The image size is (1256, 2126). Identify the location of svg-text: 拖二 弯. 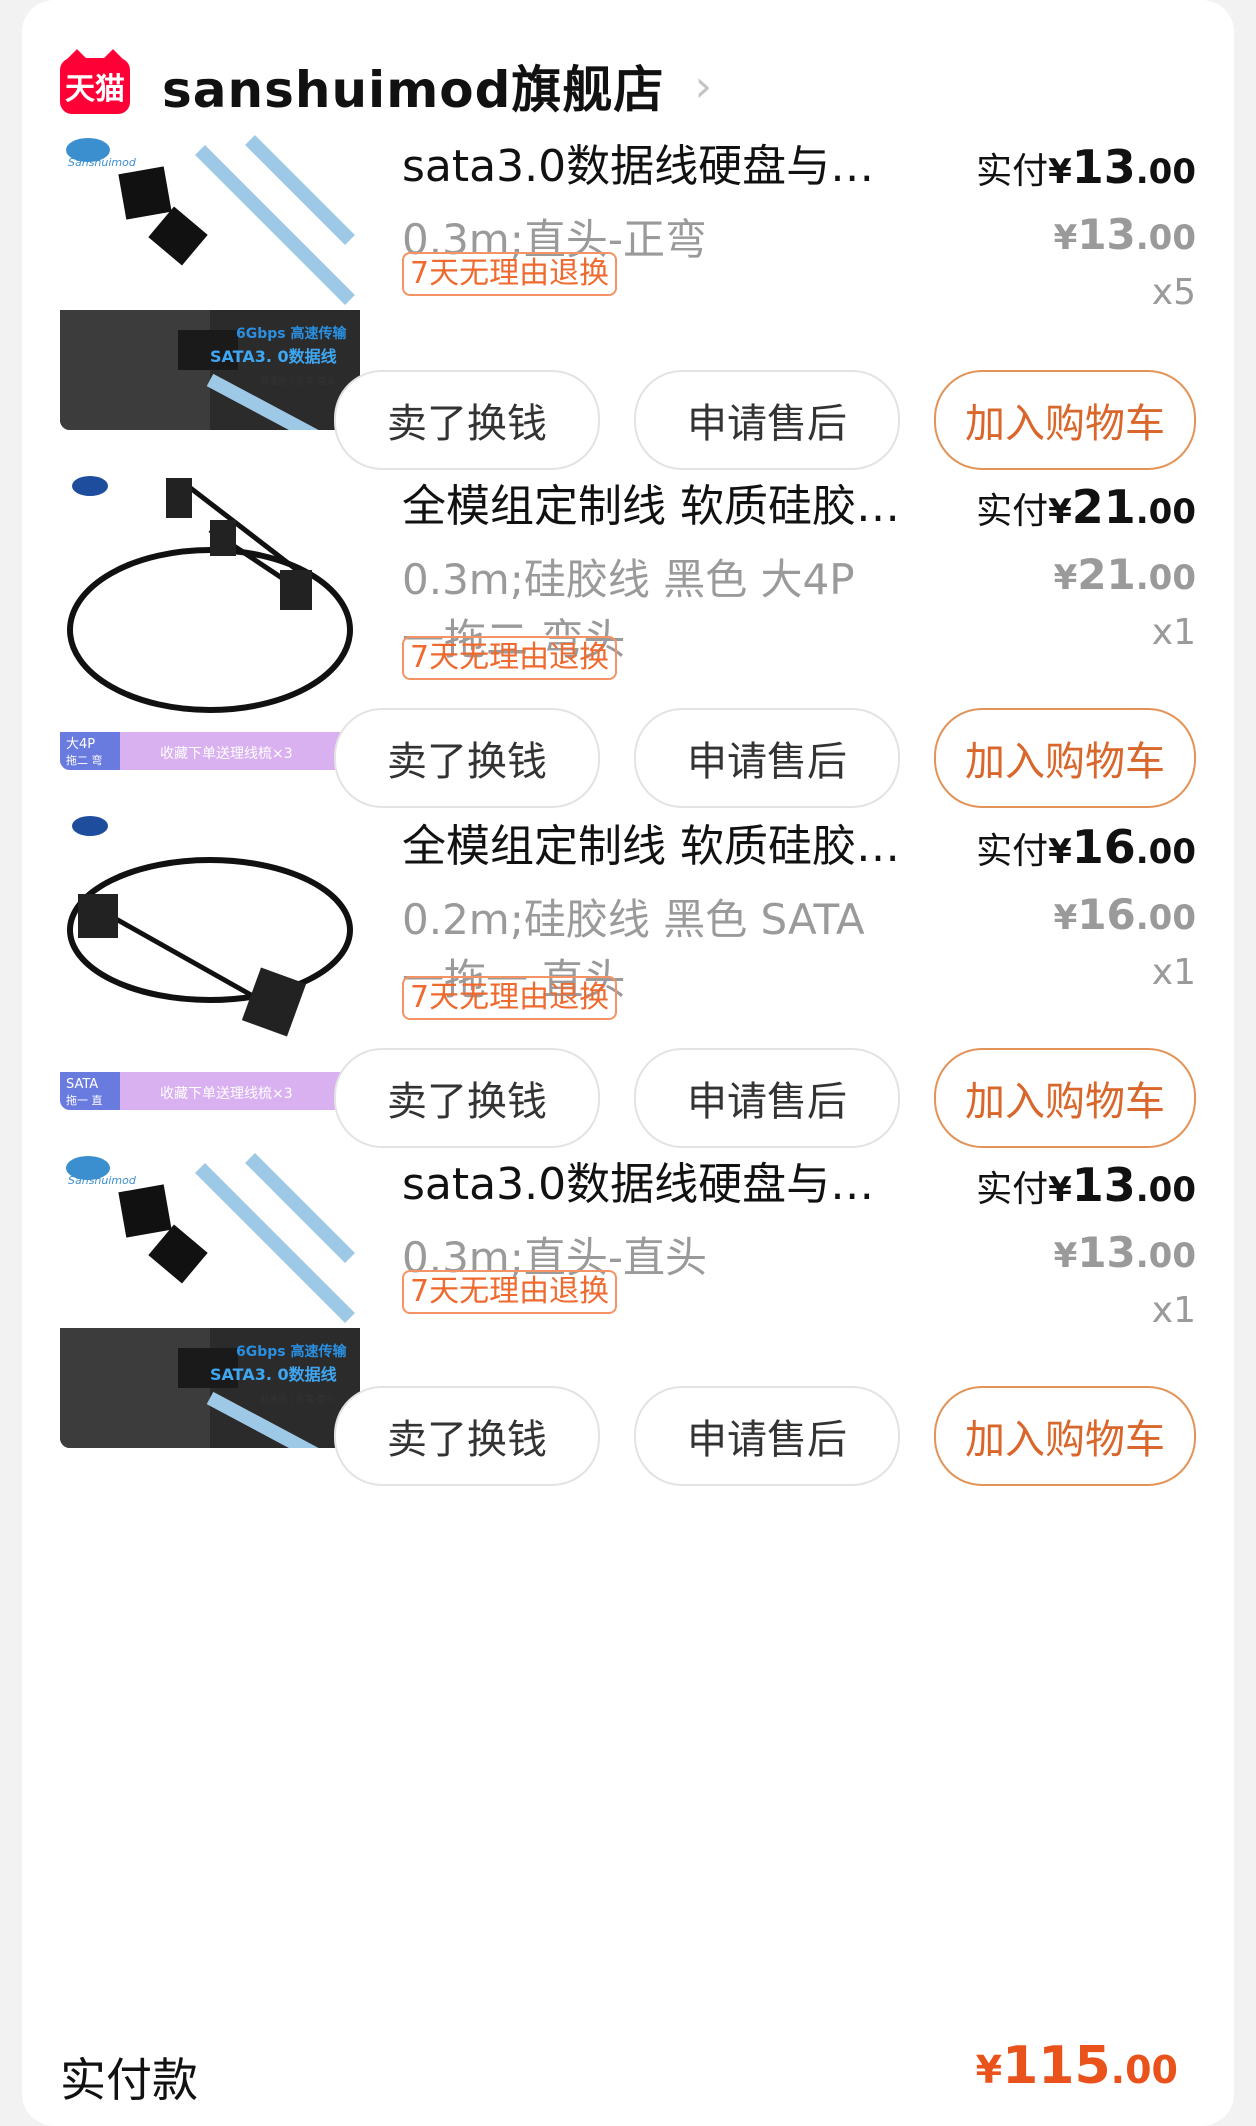
(84, 760).